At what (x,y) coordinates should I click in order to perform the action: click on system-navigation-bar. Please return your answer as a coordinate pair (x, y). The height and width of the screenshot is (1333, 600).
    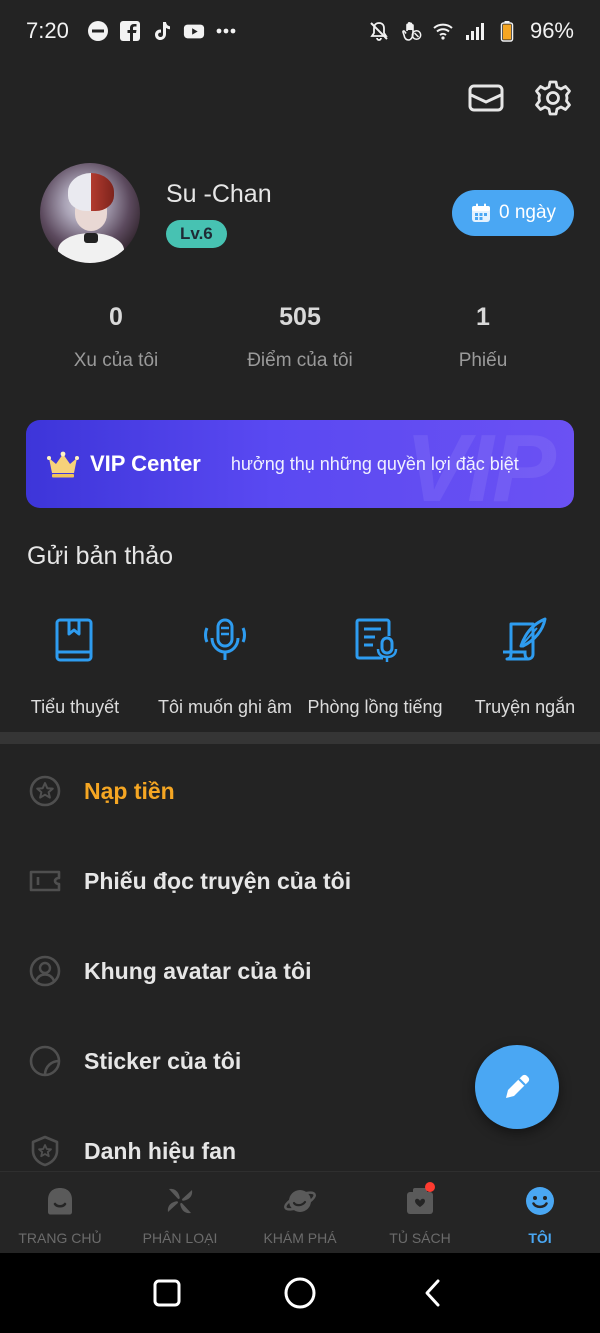
    Looking at the image, I should click on (300, 1293).